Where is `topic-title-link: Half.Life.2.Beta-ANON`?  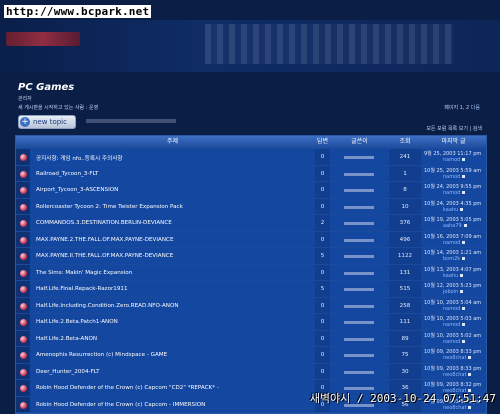
topic-title-link: Half.Life.2.Beta-ANON is located at coordinates (66, 339).